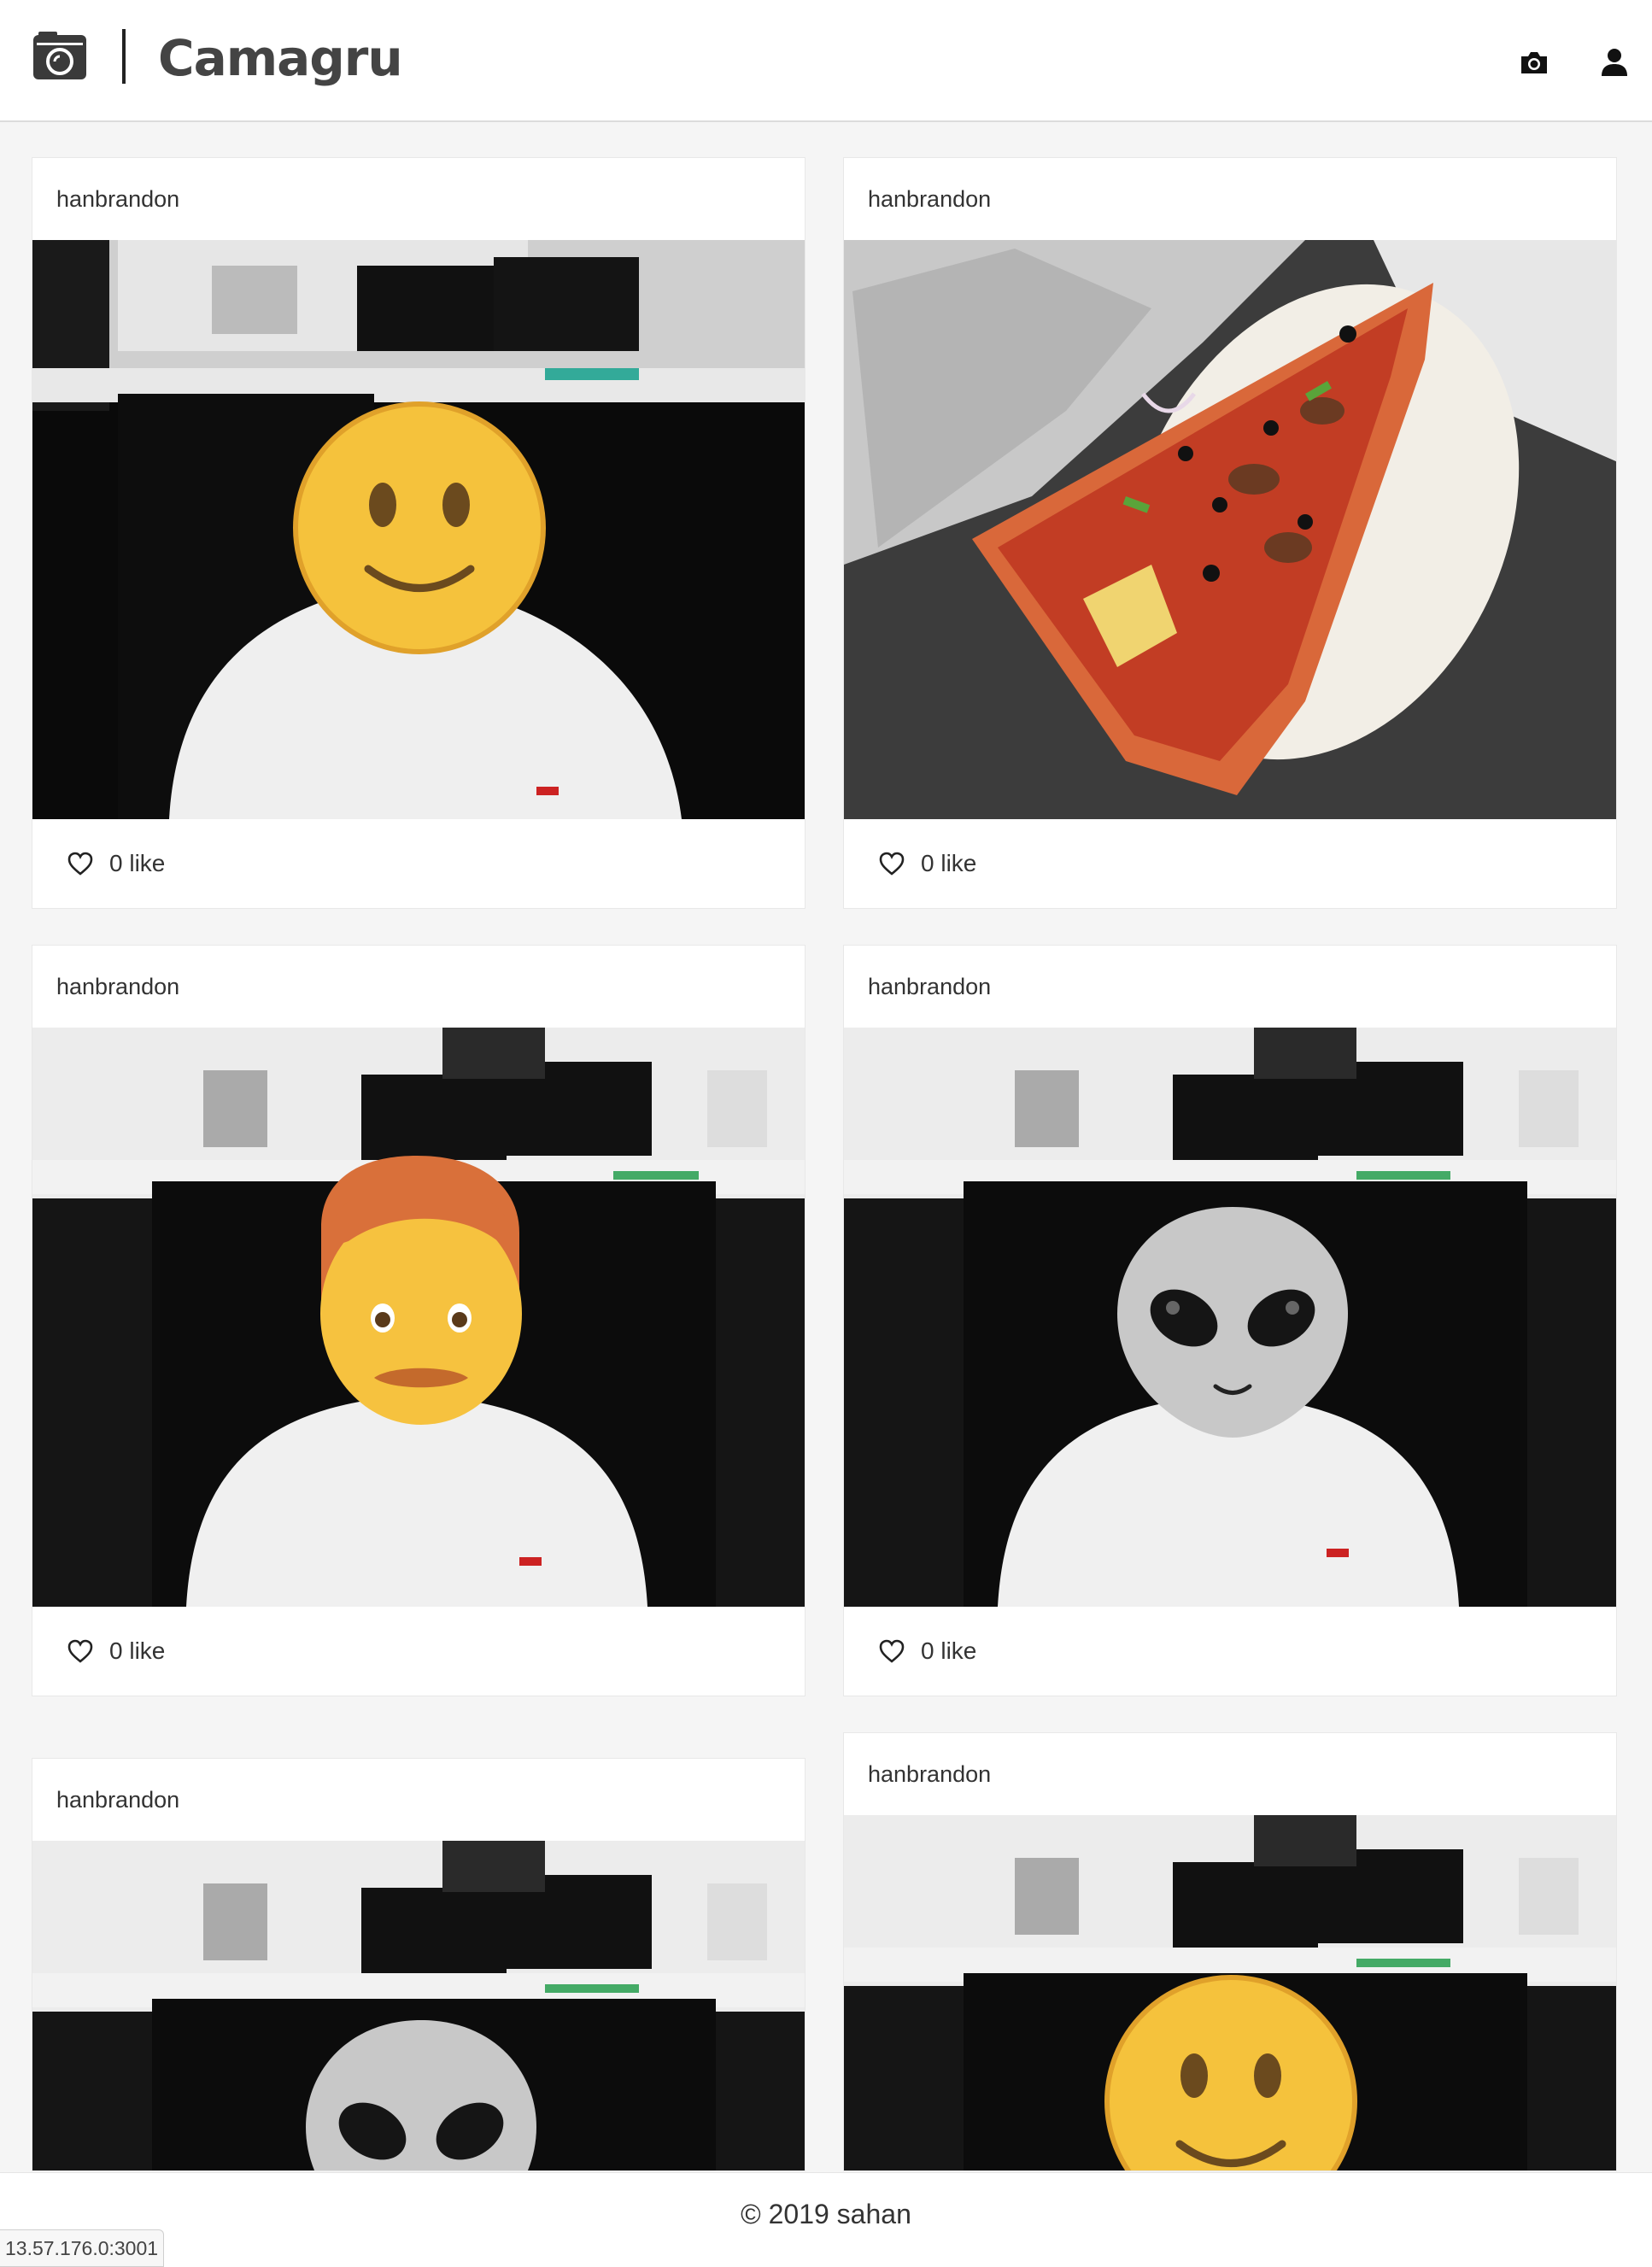 The width and height of the screenshot is (1652, 2267). Describe the element at coordinates (60, 56) in the screenshot. I see `camera-logo-icon` at that location.